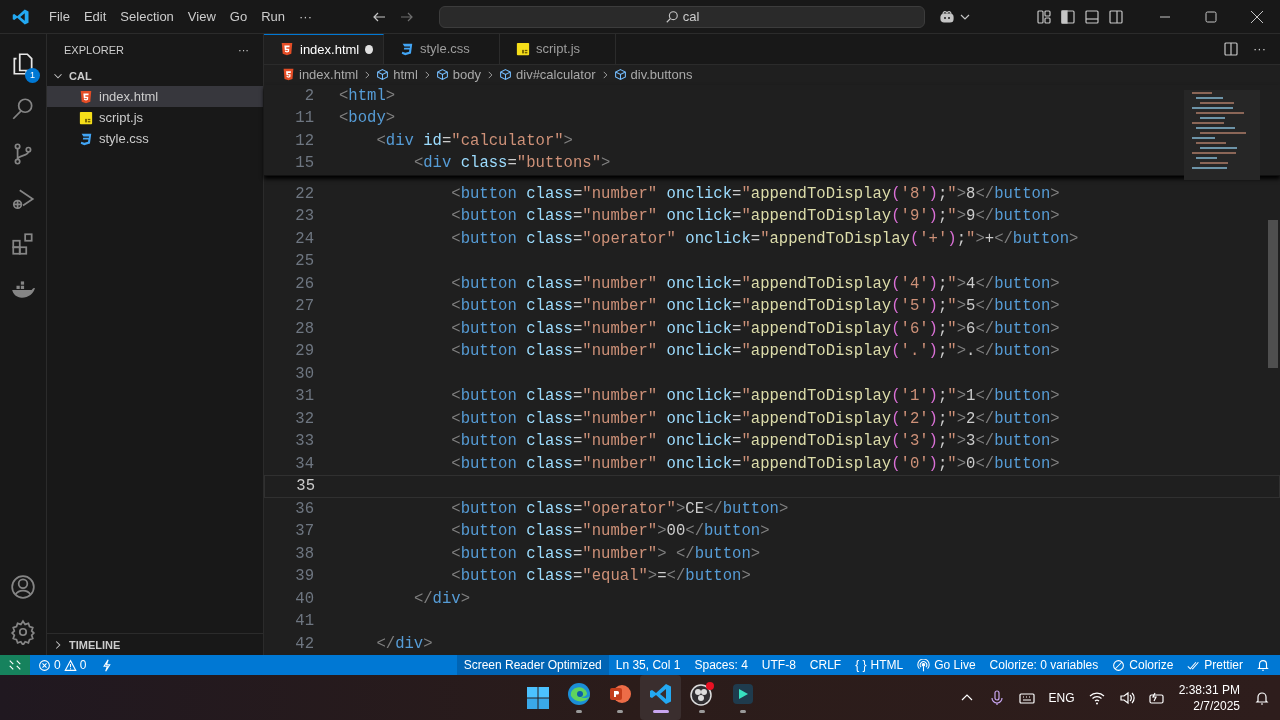 The image size is (1280, 720). I want to click on code-line: <div id="calculator">, so click(474, 140).